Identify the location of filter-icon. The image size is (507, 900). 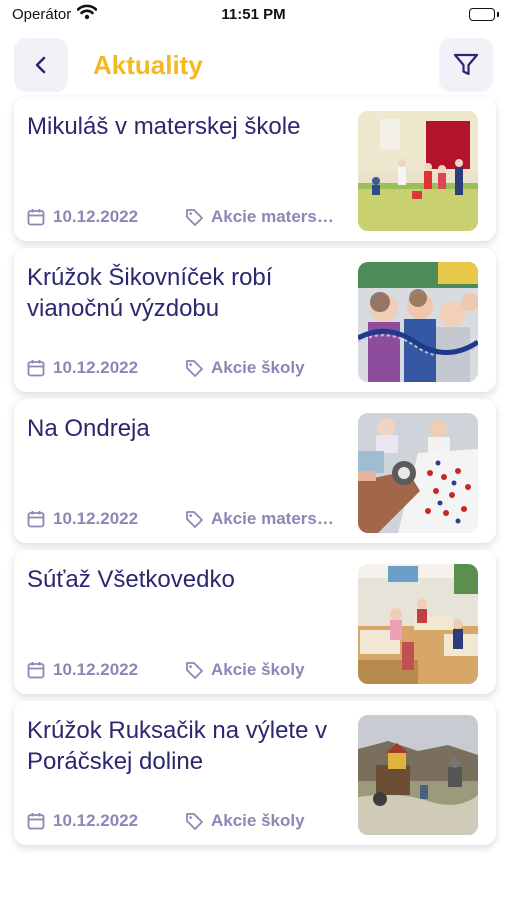
(466, 64).